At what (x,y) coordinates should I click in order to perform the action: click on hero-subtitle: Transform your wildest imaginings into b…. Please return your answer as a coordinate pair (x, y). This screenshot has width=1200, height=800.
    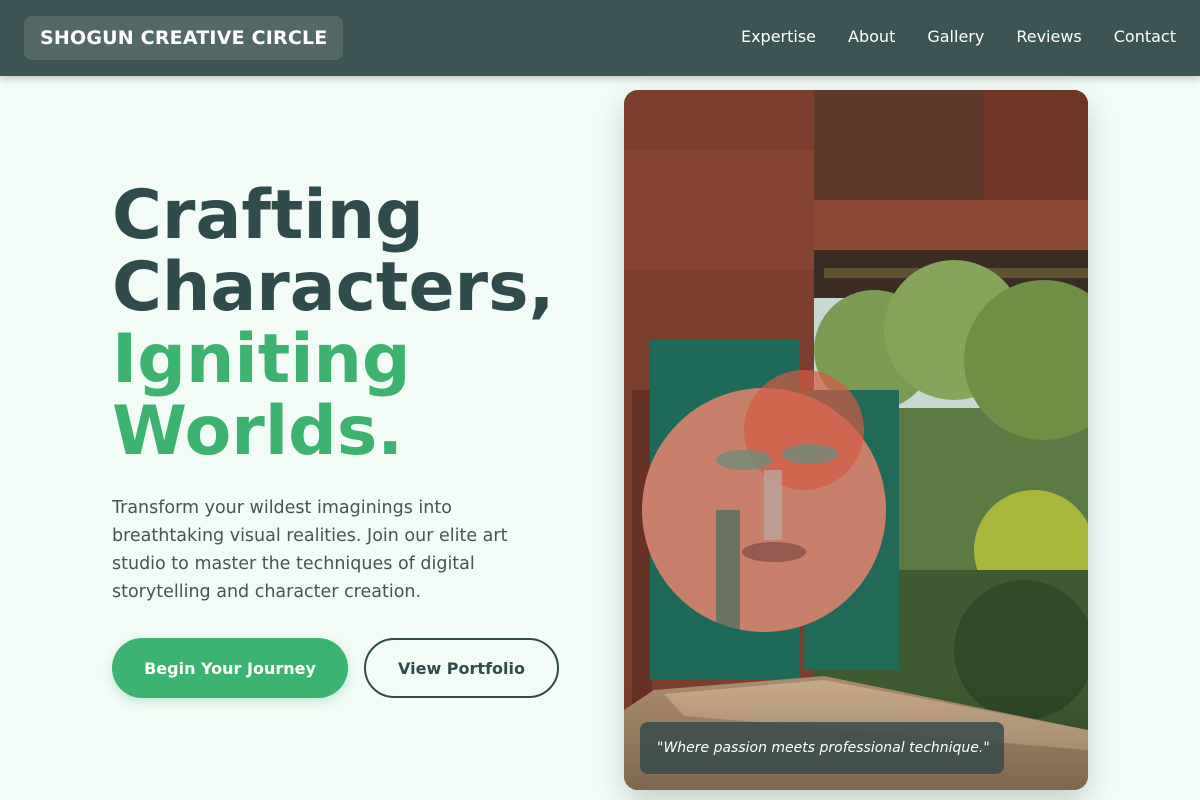
    Looking at the image, I should click on (310, 550).